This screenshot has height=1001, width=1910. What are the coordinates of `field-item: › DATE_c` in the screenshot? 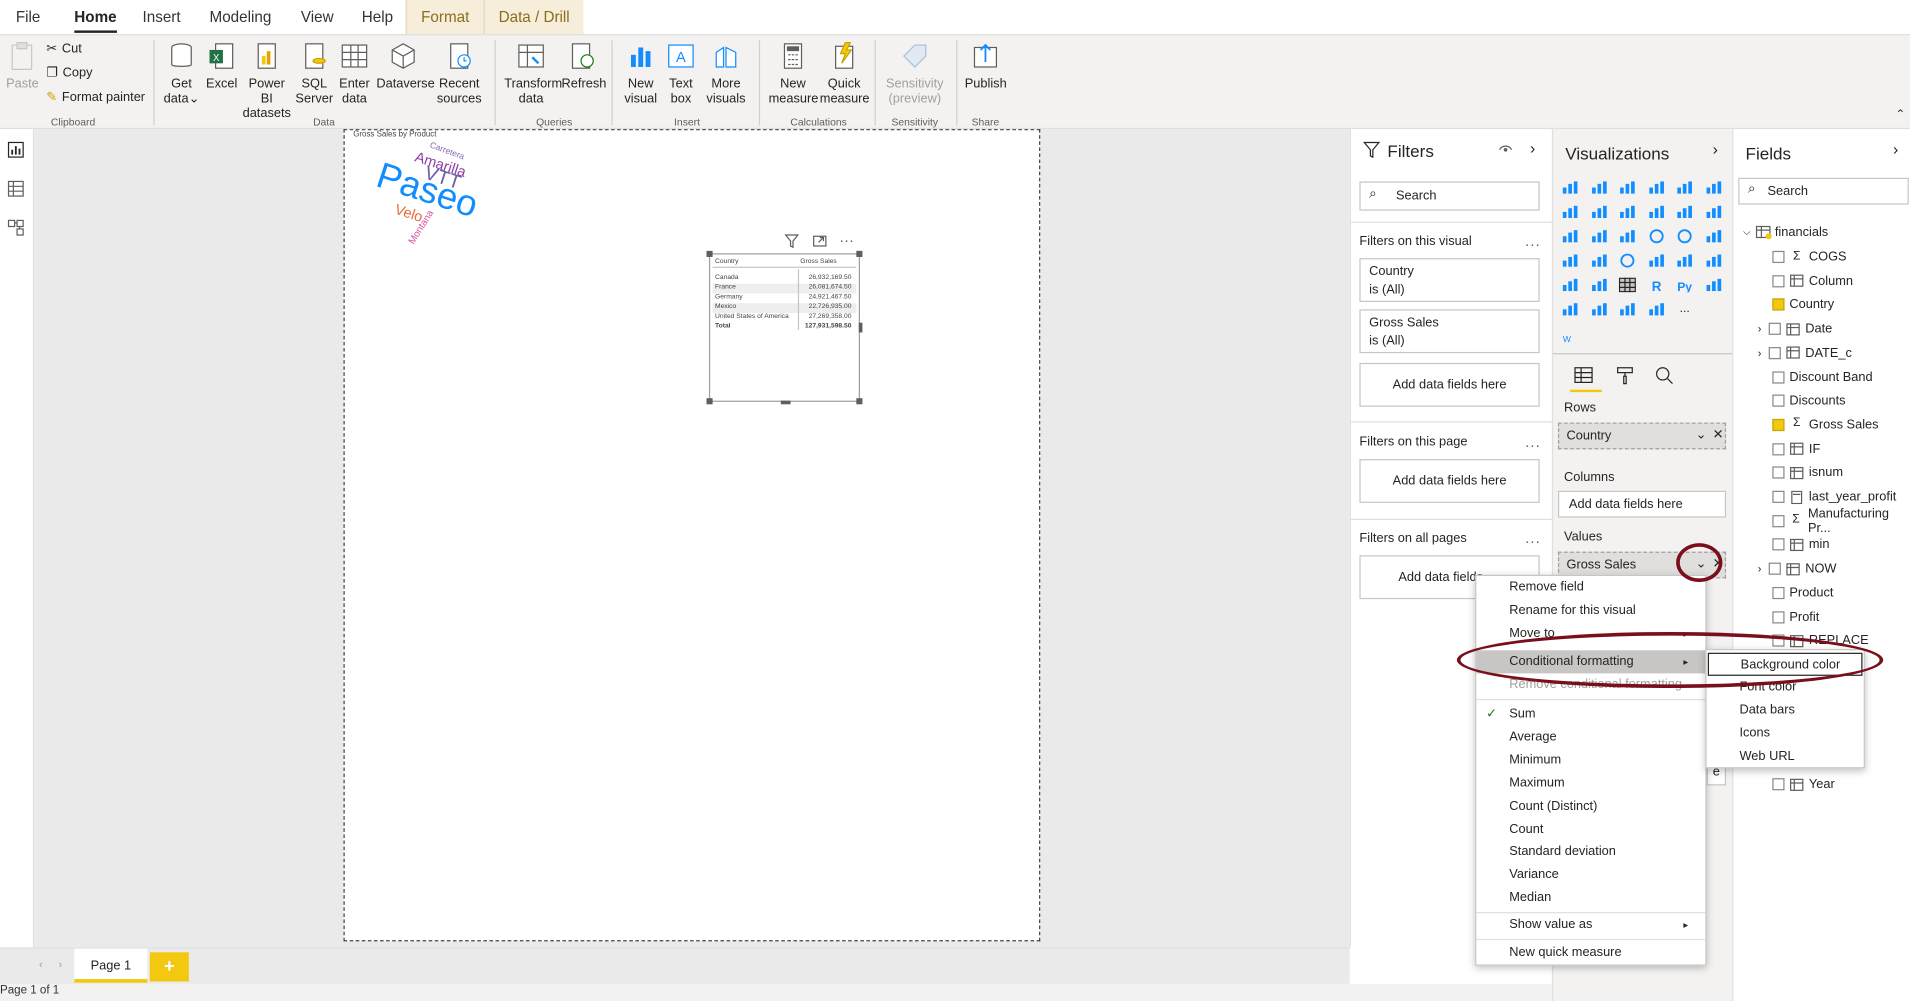 It's located at (1805, 353).